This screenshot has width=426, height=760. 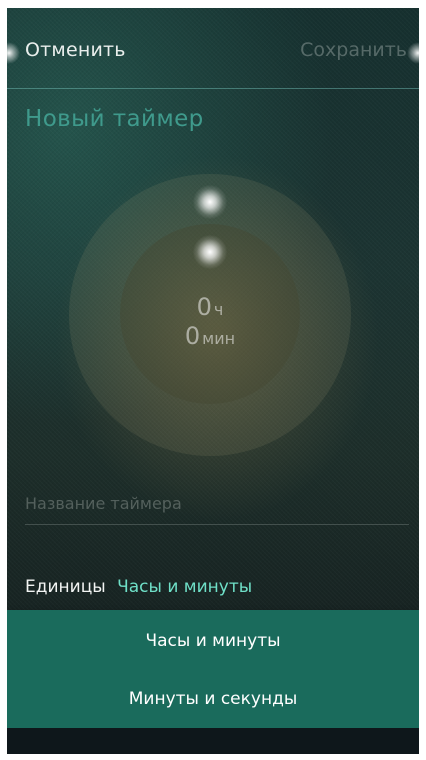 What do you see at coordinates (204, 307) in the screenshot?
I see `hours-value: 0` at bounding box center [204, 307].